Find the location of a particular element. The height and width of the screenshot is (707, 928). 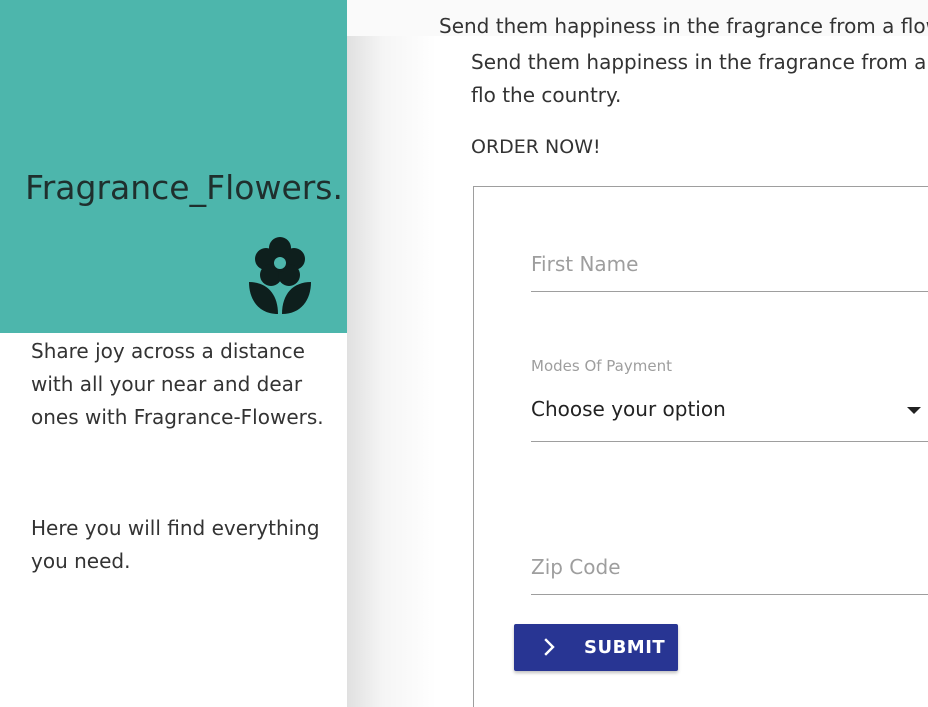

chevron-right-icon is located at coordinates (549, 647).